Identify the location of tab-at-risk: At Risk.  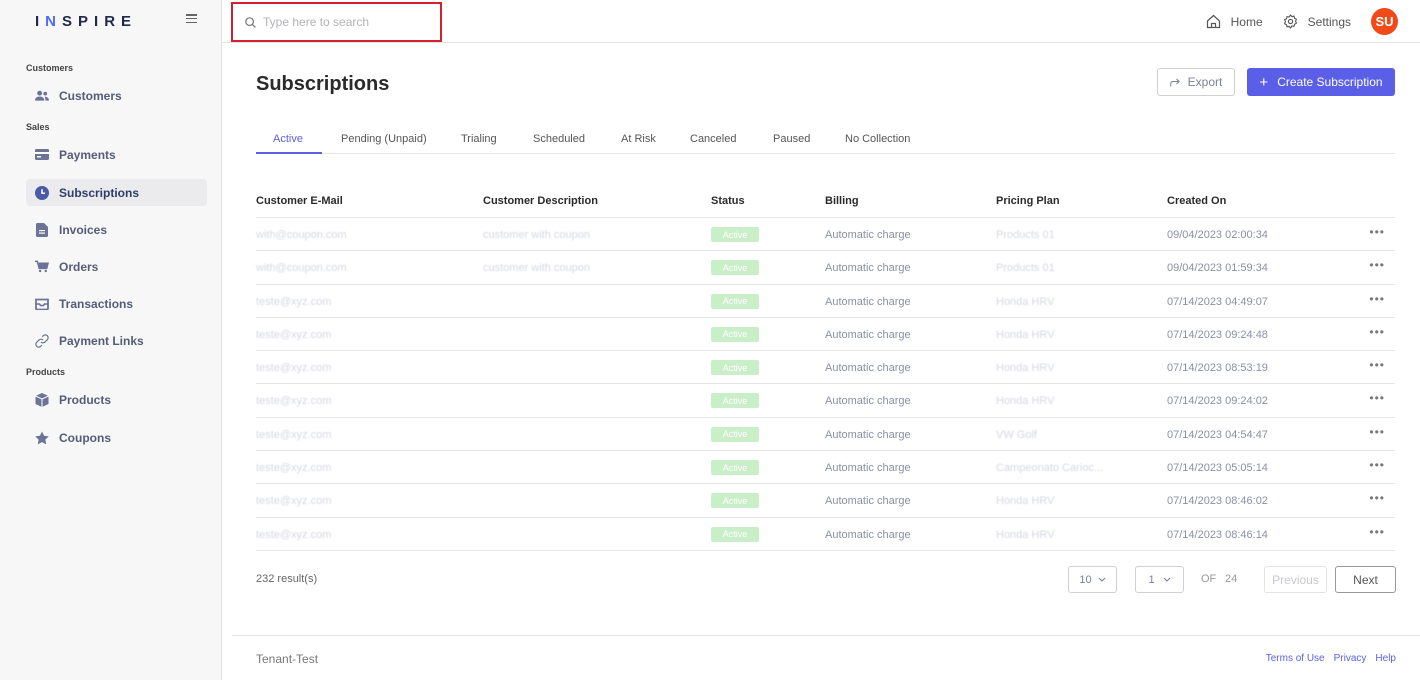
(638, 139).